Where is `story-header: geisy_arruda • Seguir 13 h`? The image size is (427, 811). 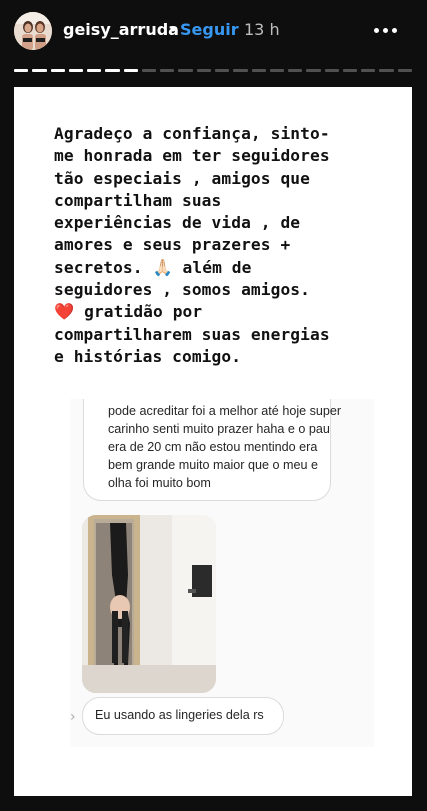
story-header: geisy_arruda • Seguir 13 h is located at coordinates (213, 31).